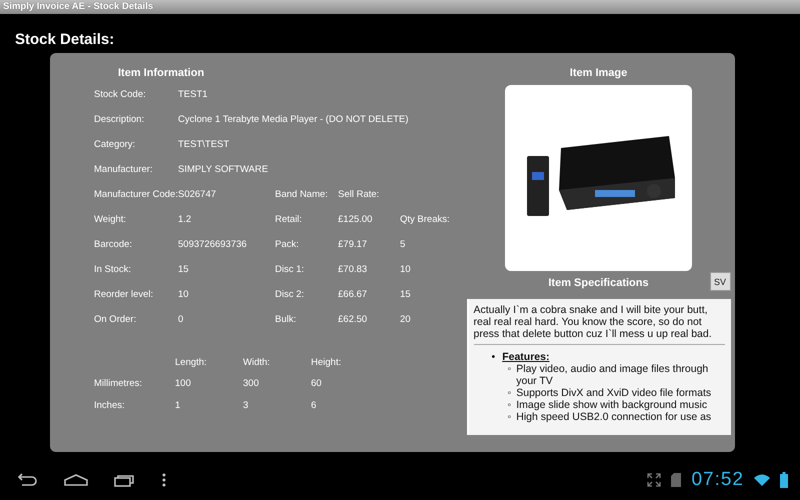 The height and width of the screenshot is (500, 800). What do you see at coordinates (356, 220) in the screenshot?
I see `price-value: £125.00` at bounding box center [356, 220].